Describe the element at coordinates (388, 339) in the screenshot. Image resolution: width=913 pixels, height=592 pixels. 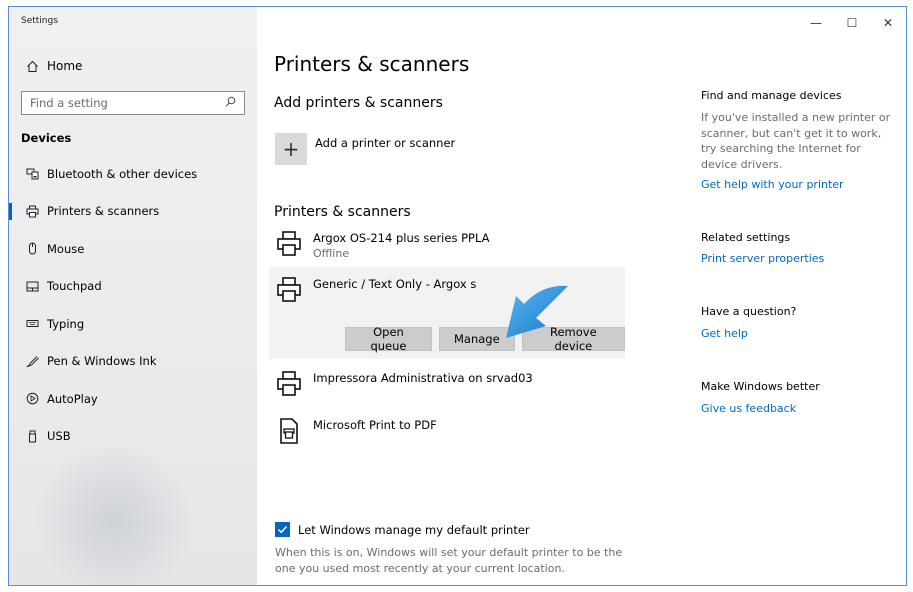
I see `open-queue-button: Open queue` at that location.